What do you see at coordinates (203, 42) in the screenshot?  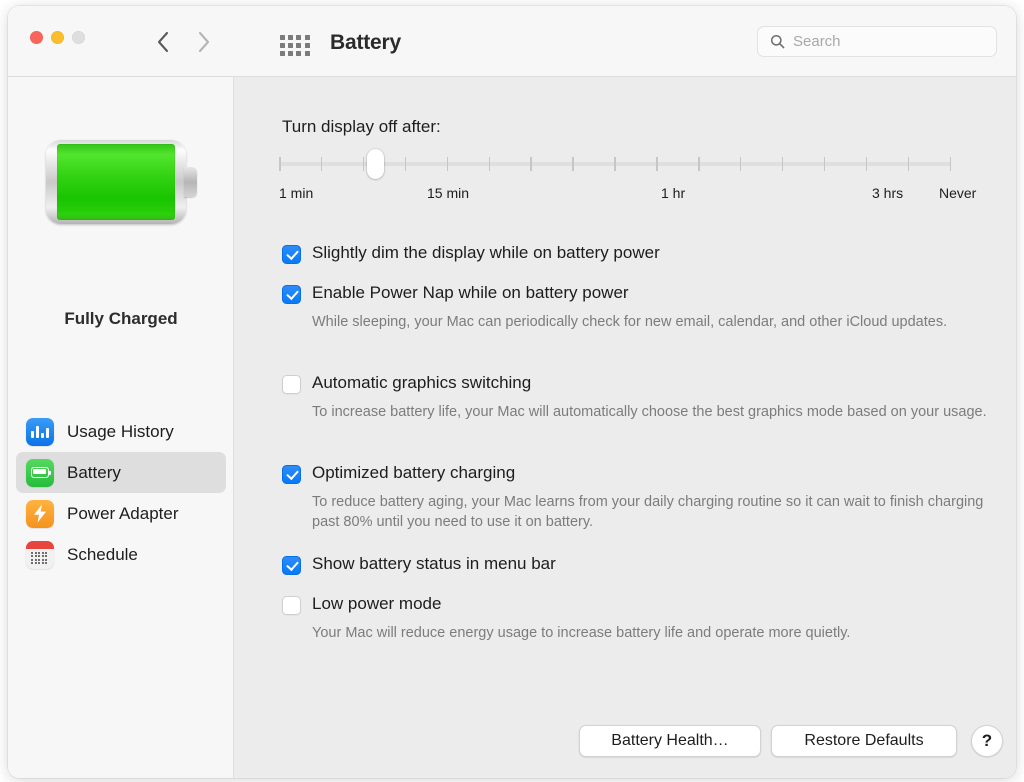 I see `forward-chevron-icon` at bounding box center [203, 42].